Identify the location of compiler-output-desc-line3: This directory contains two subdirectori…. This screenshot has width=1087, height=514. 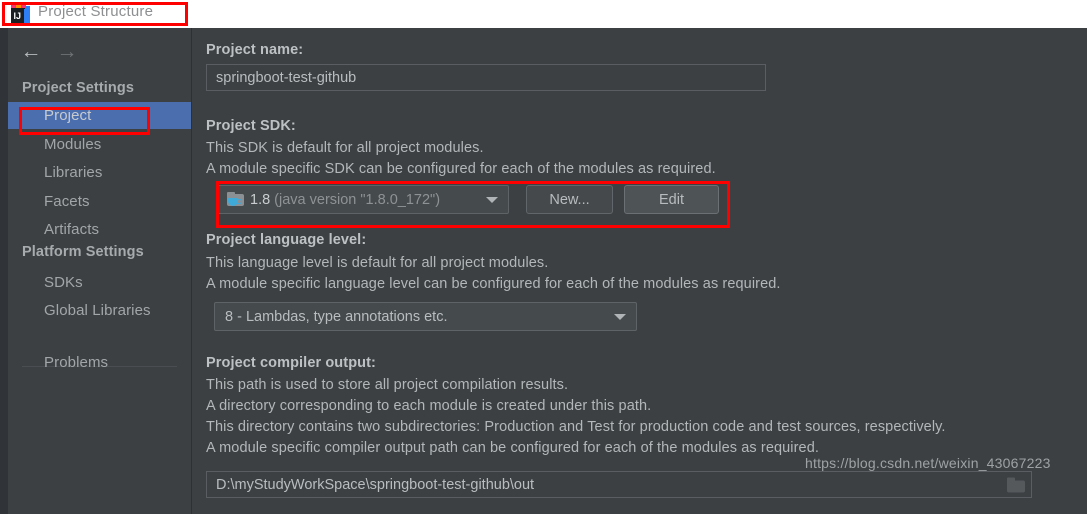
(576, 427).